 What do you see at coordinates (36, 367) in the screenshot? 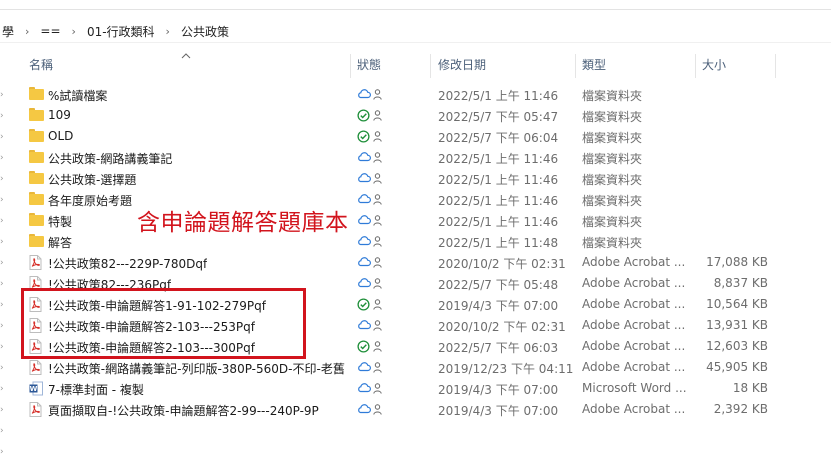
I see `pdf-file-icon` at bounding box center [36, 367].